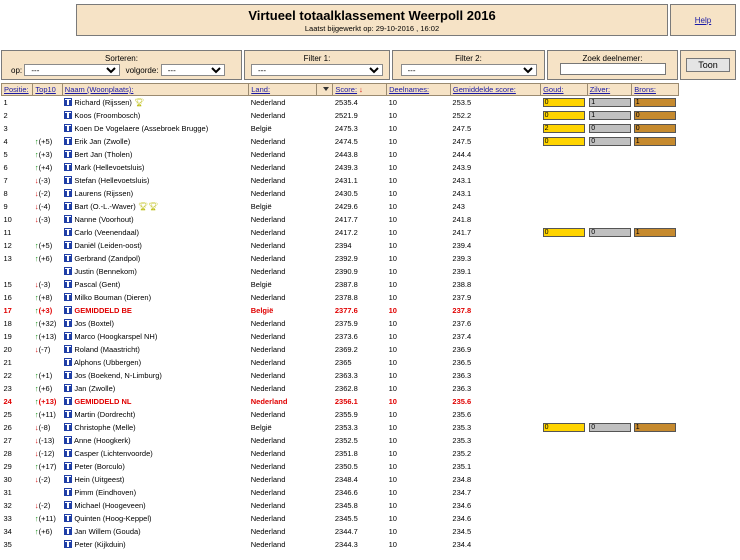 This screenshot has width=740, height=560. What do you see at coordinates (155, 323) in the screenshot?
I see `cell-naam: Jos (Boxtel)` at bounding box center [155, 323].